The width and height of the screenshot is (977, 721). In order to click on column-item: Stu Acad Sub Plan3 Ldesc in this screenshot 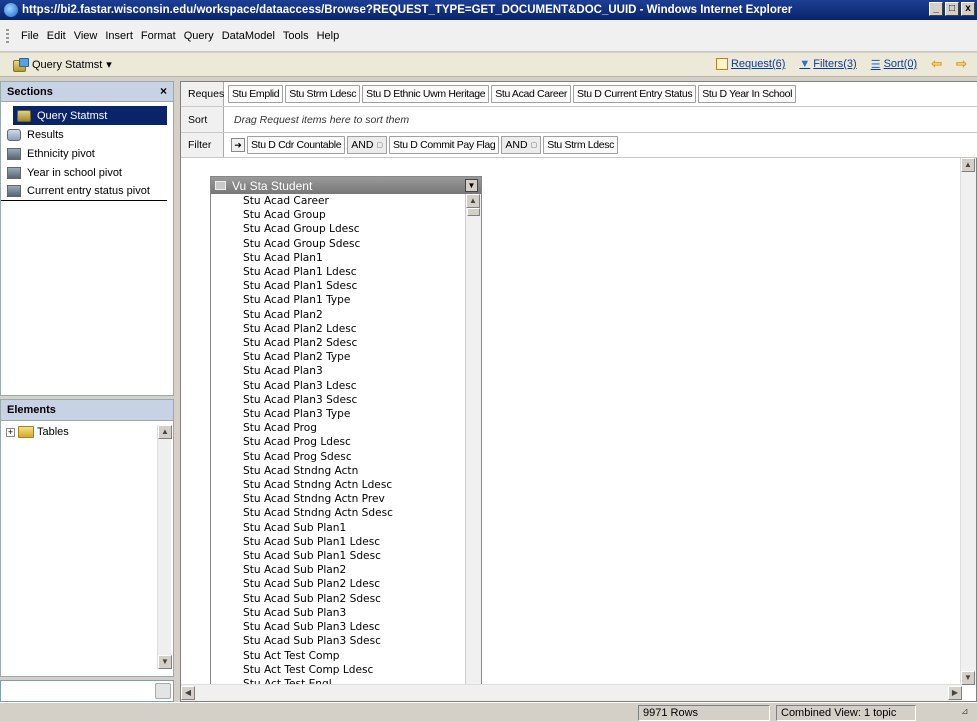, I will do `click(354, 627)`.